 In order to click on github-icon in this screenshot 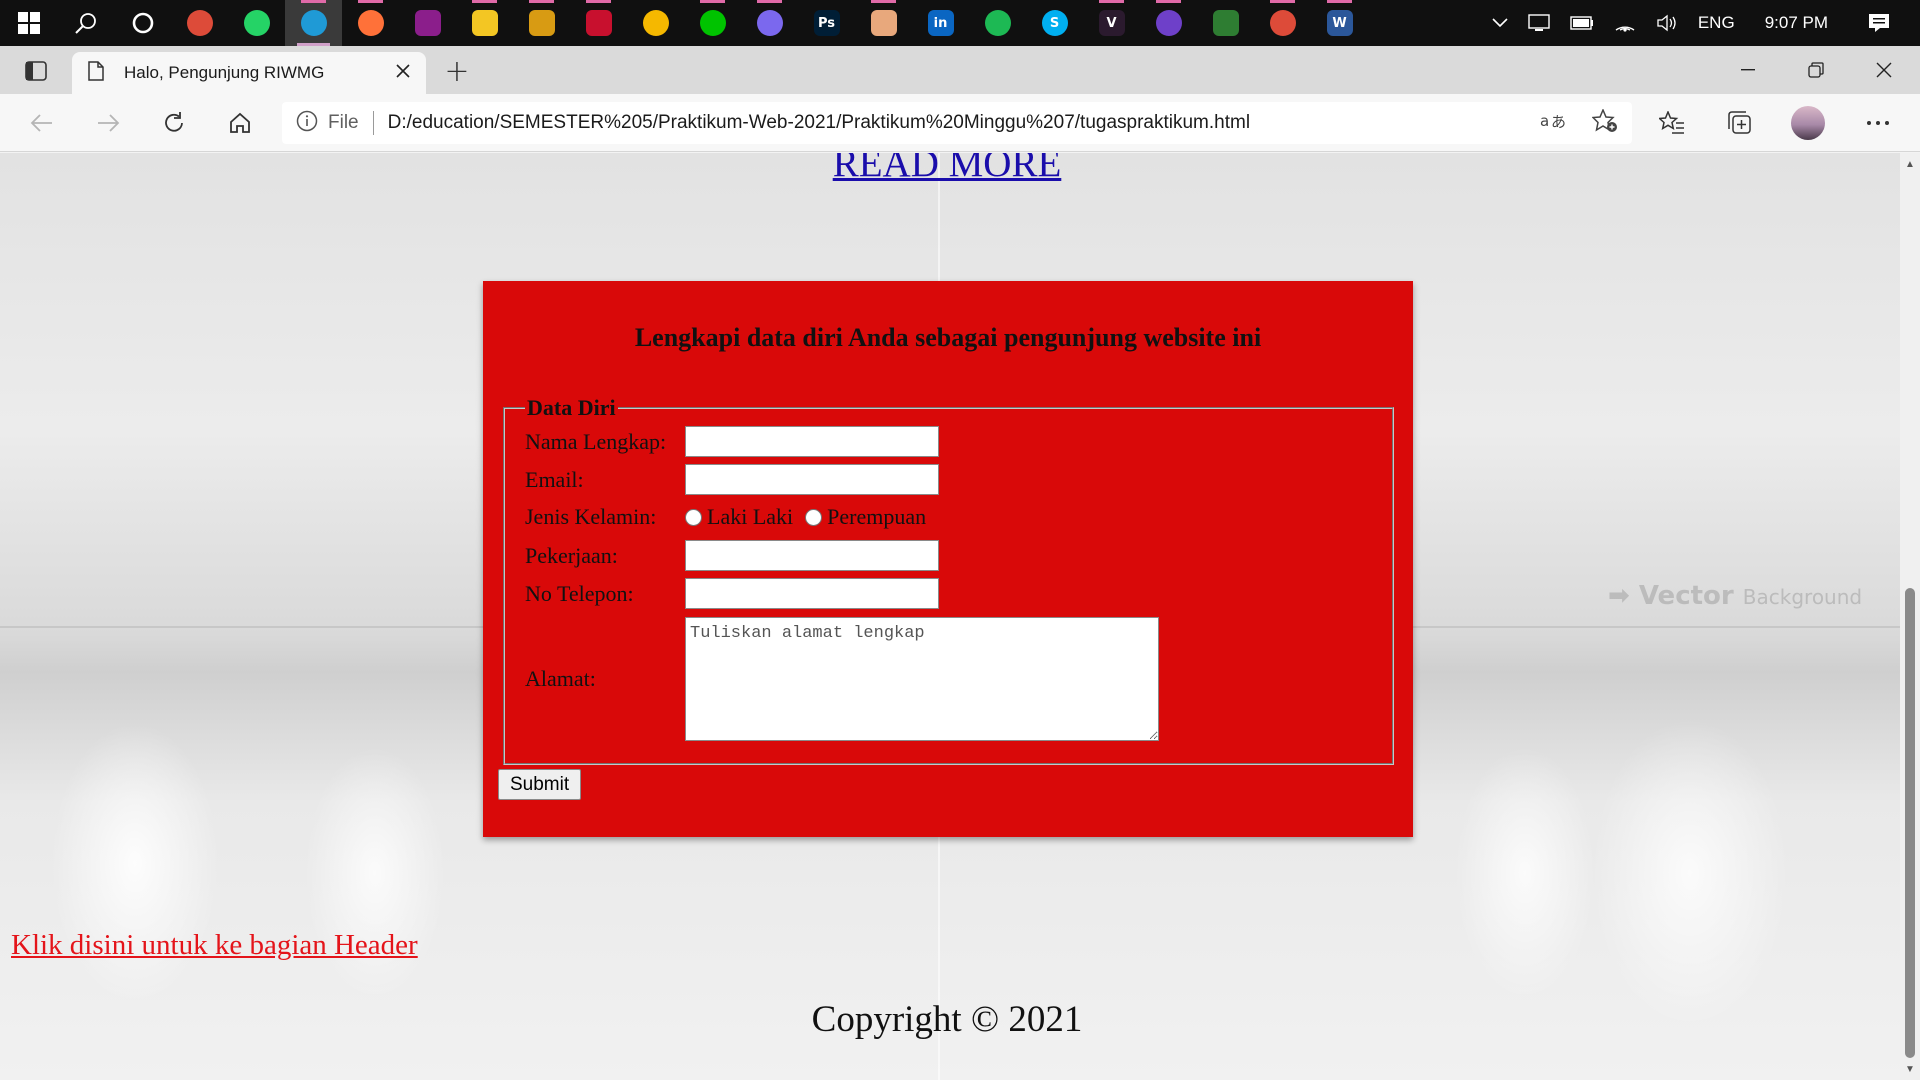, I will do `click(1168, 23)`.